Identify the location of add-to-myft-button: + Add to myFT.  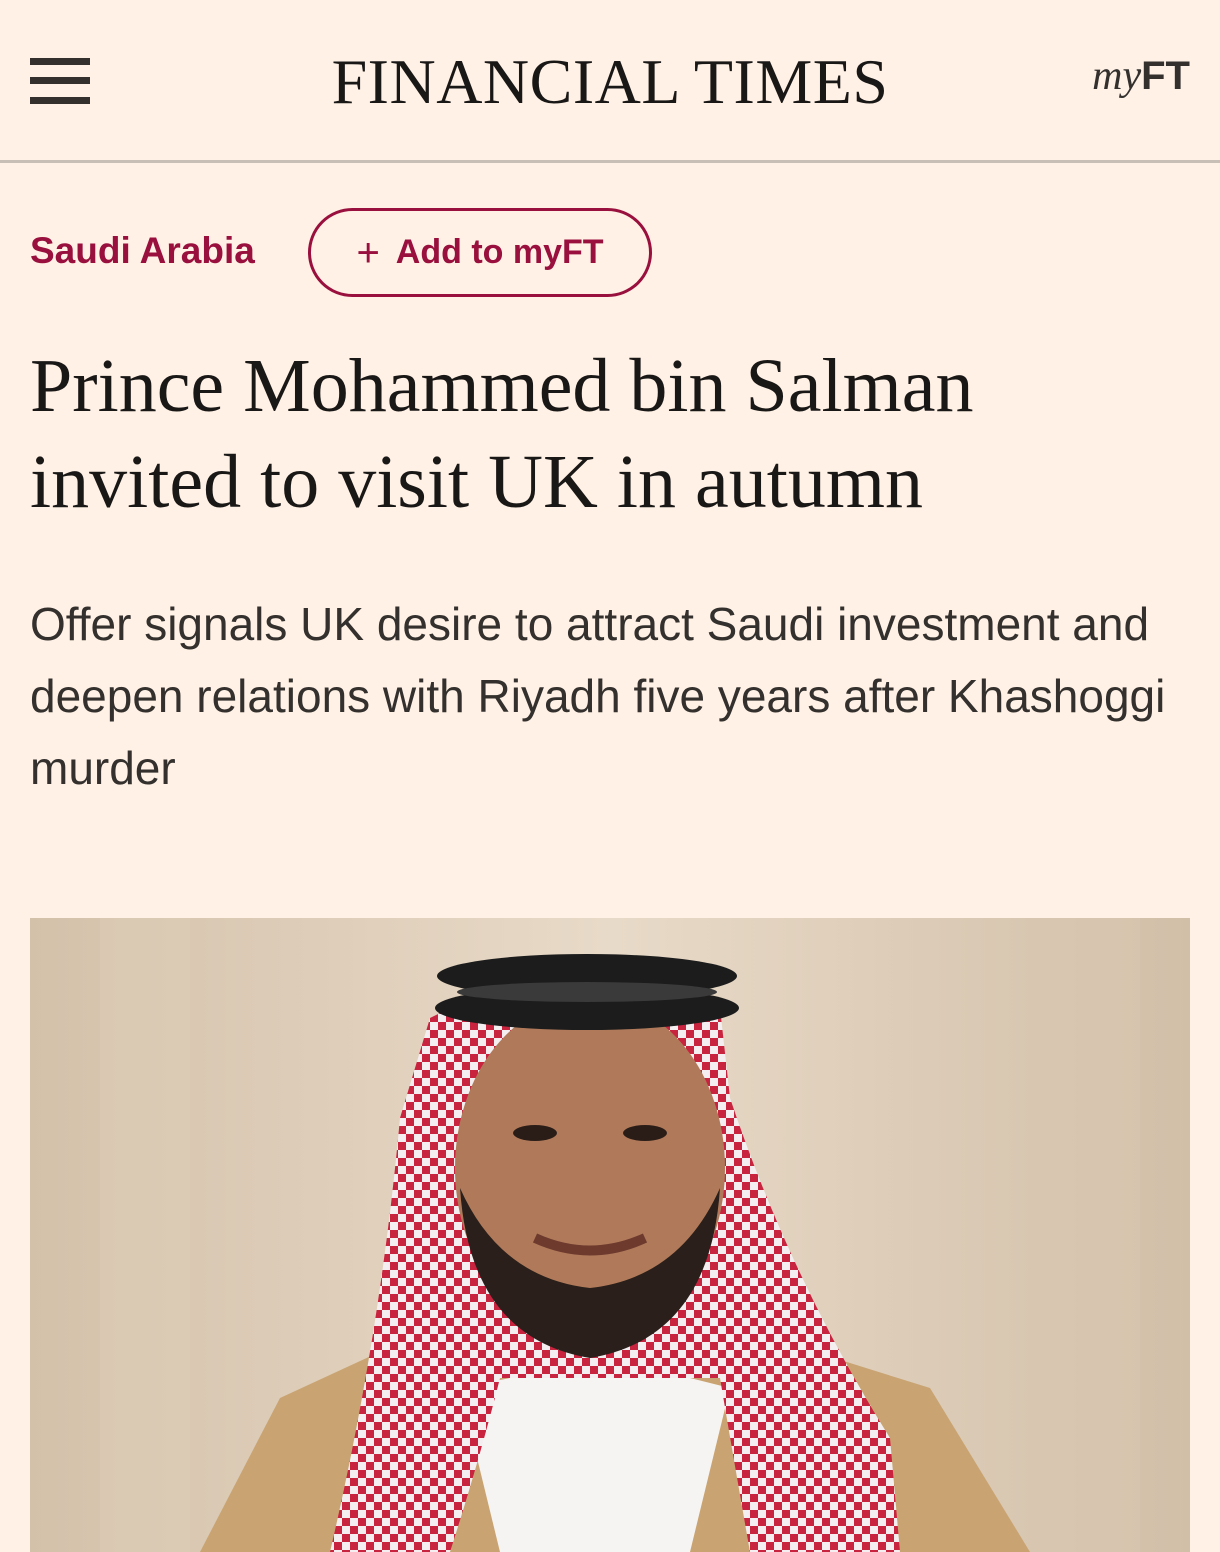
(480, 252).